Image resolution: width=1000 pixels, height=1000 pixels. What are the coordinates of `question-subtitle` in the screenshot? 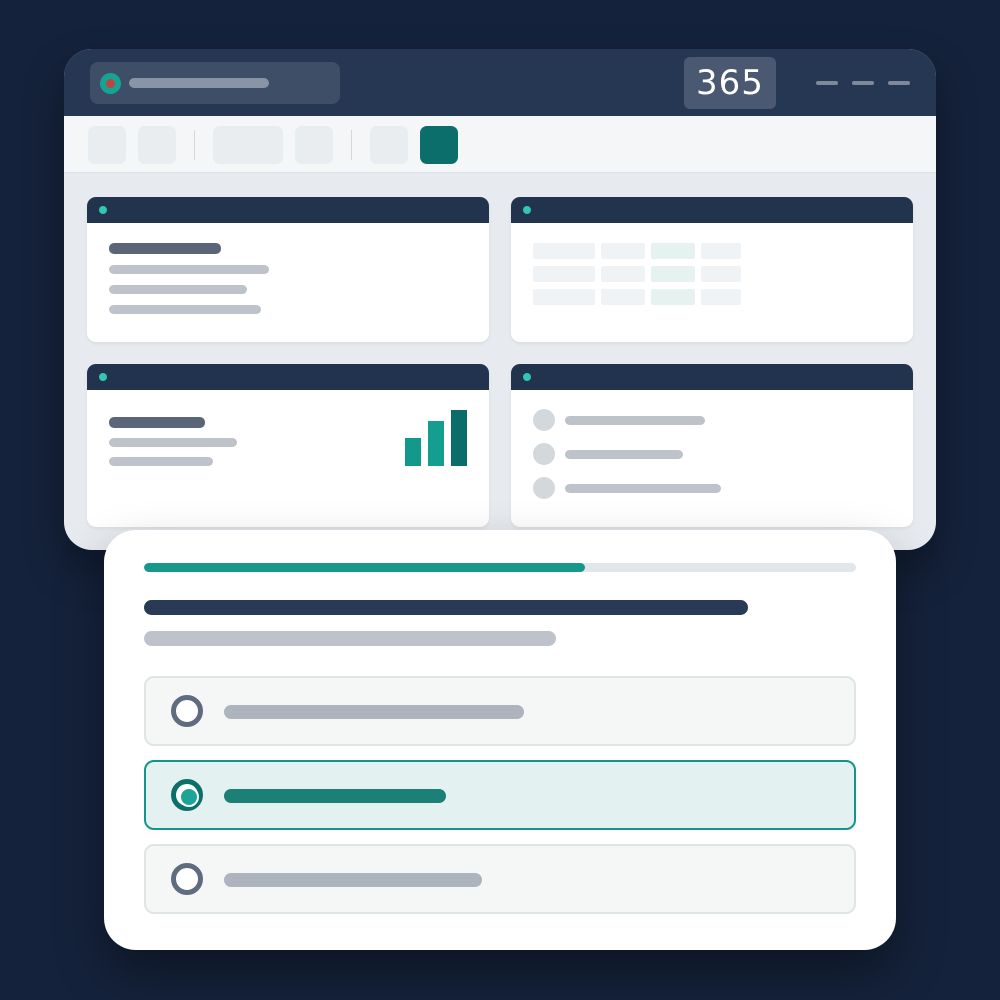 It's located at (350, 638).